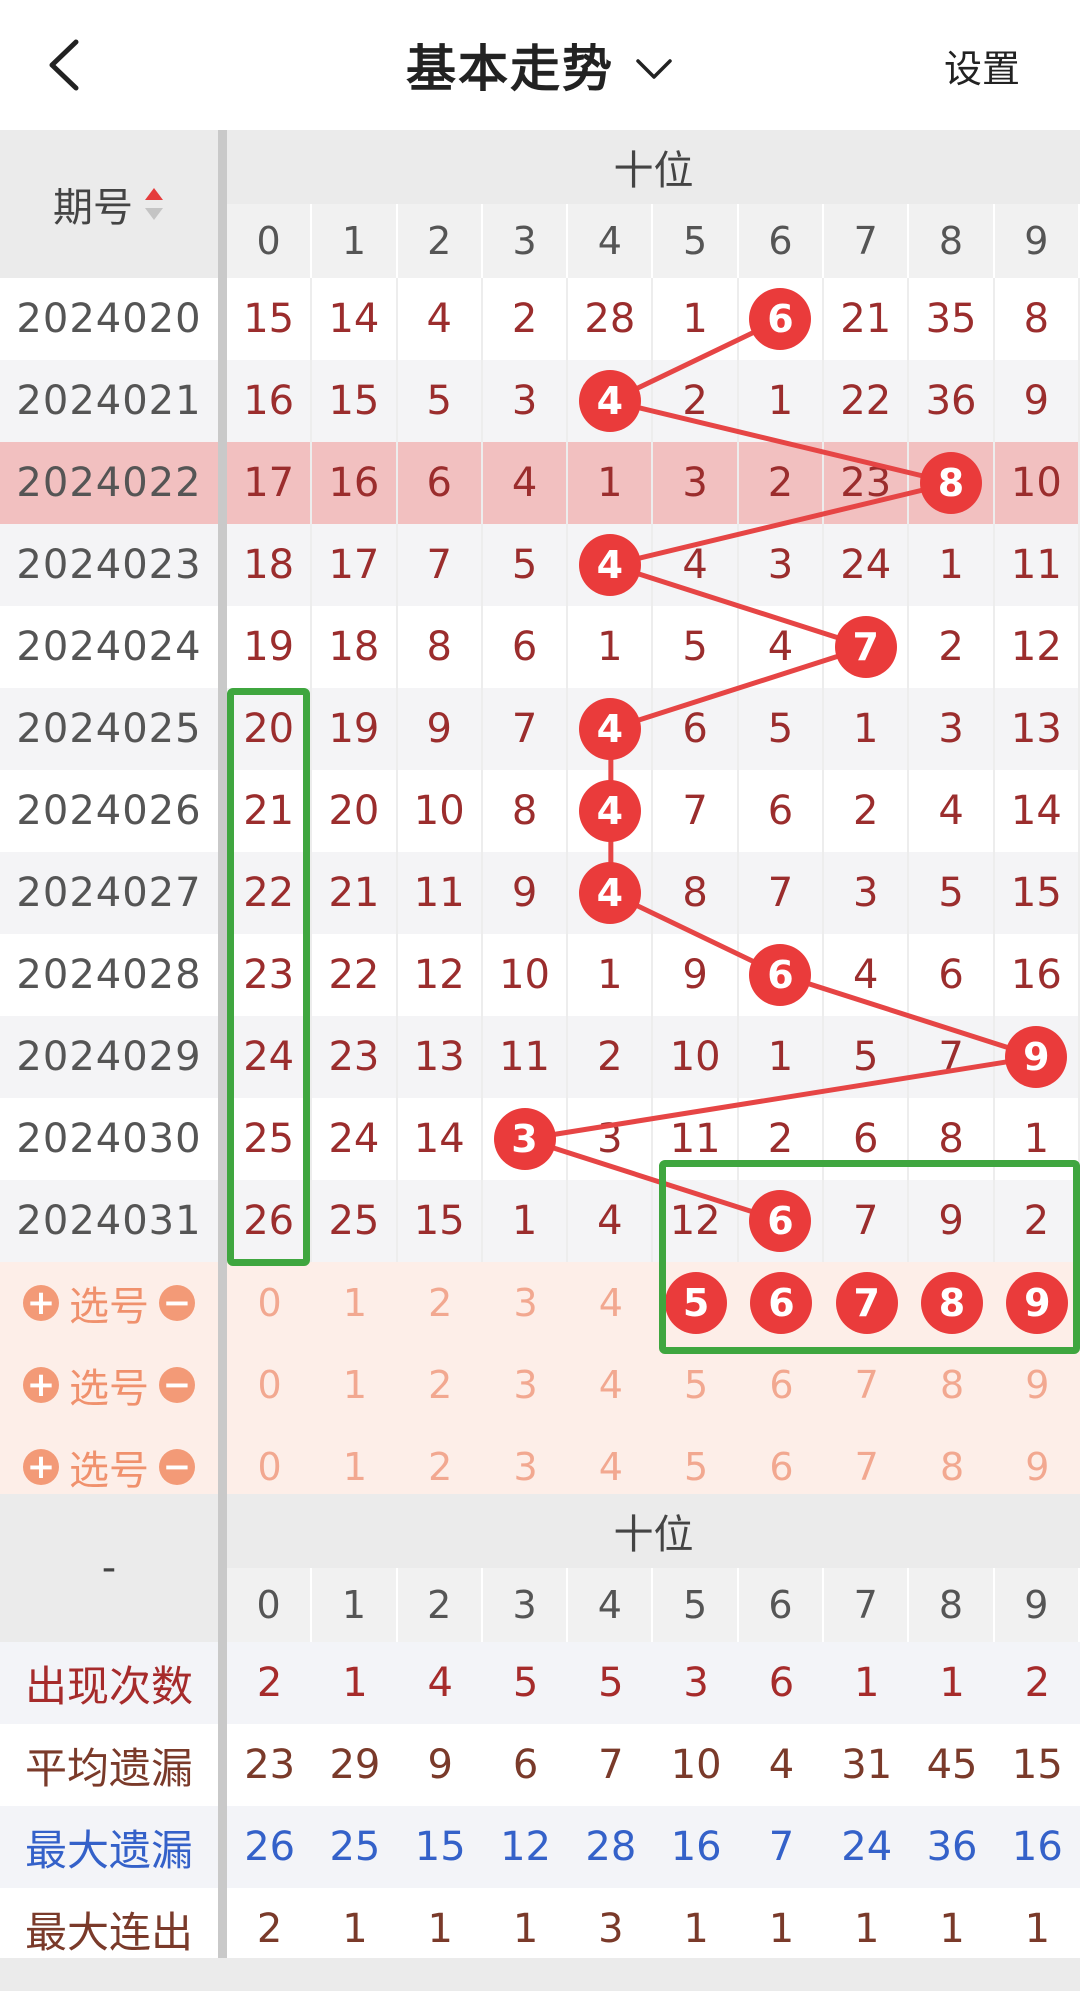 This screenshot has width=1080, height=1991. Describe the element at coordinates (109, 975) in the screenshot. I see `issue-number: 2024028` at that location.